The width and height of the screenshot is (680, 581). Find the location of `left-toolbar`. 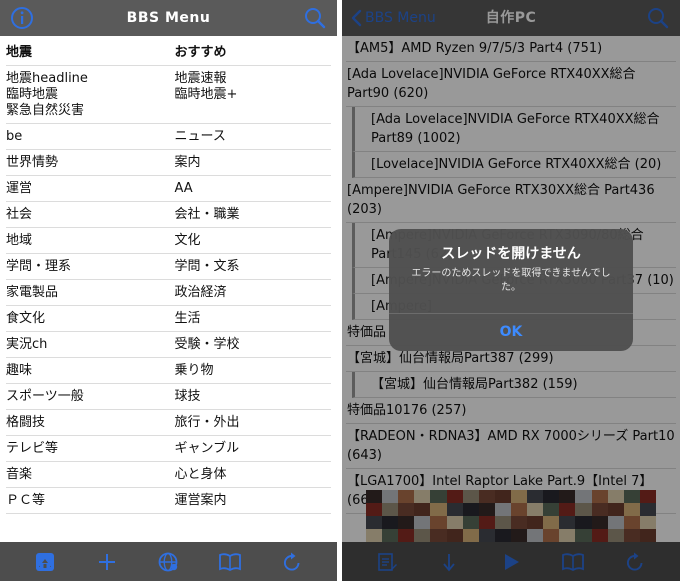

left-toolbar is located at coordinates (168, 561).